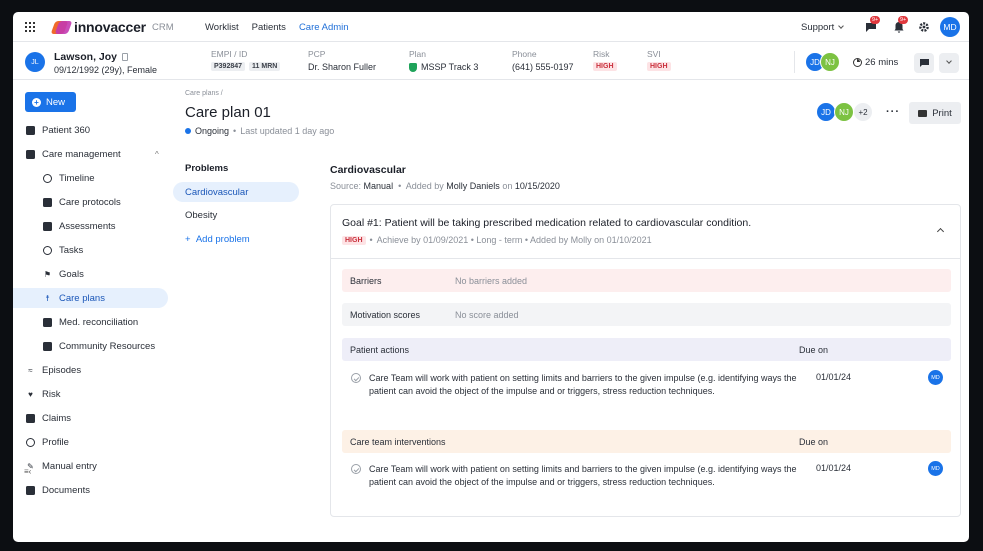  I want to click on patient-dob: 09/12/1992 (29y), Female, so click(106, 70).